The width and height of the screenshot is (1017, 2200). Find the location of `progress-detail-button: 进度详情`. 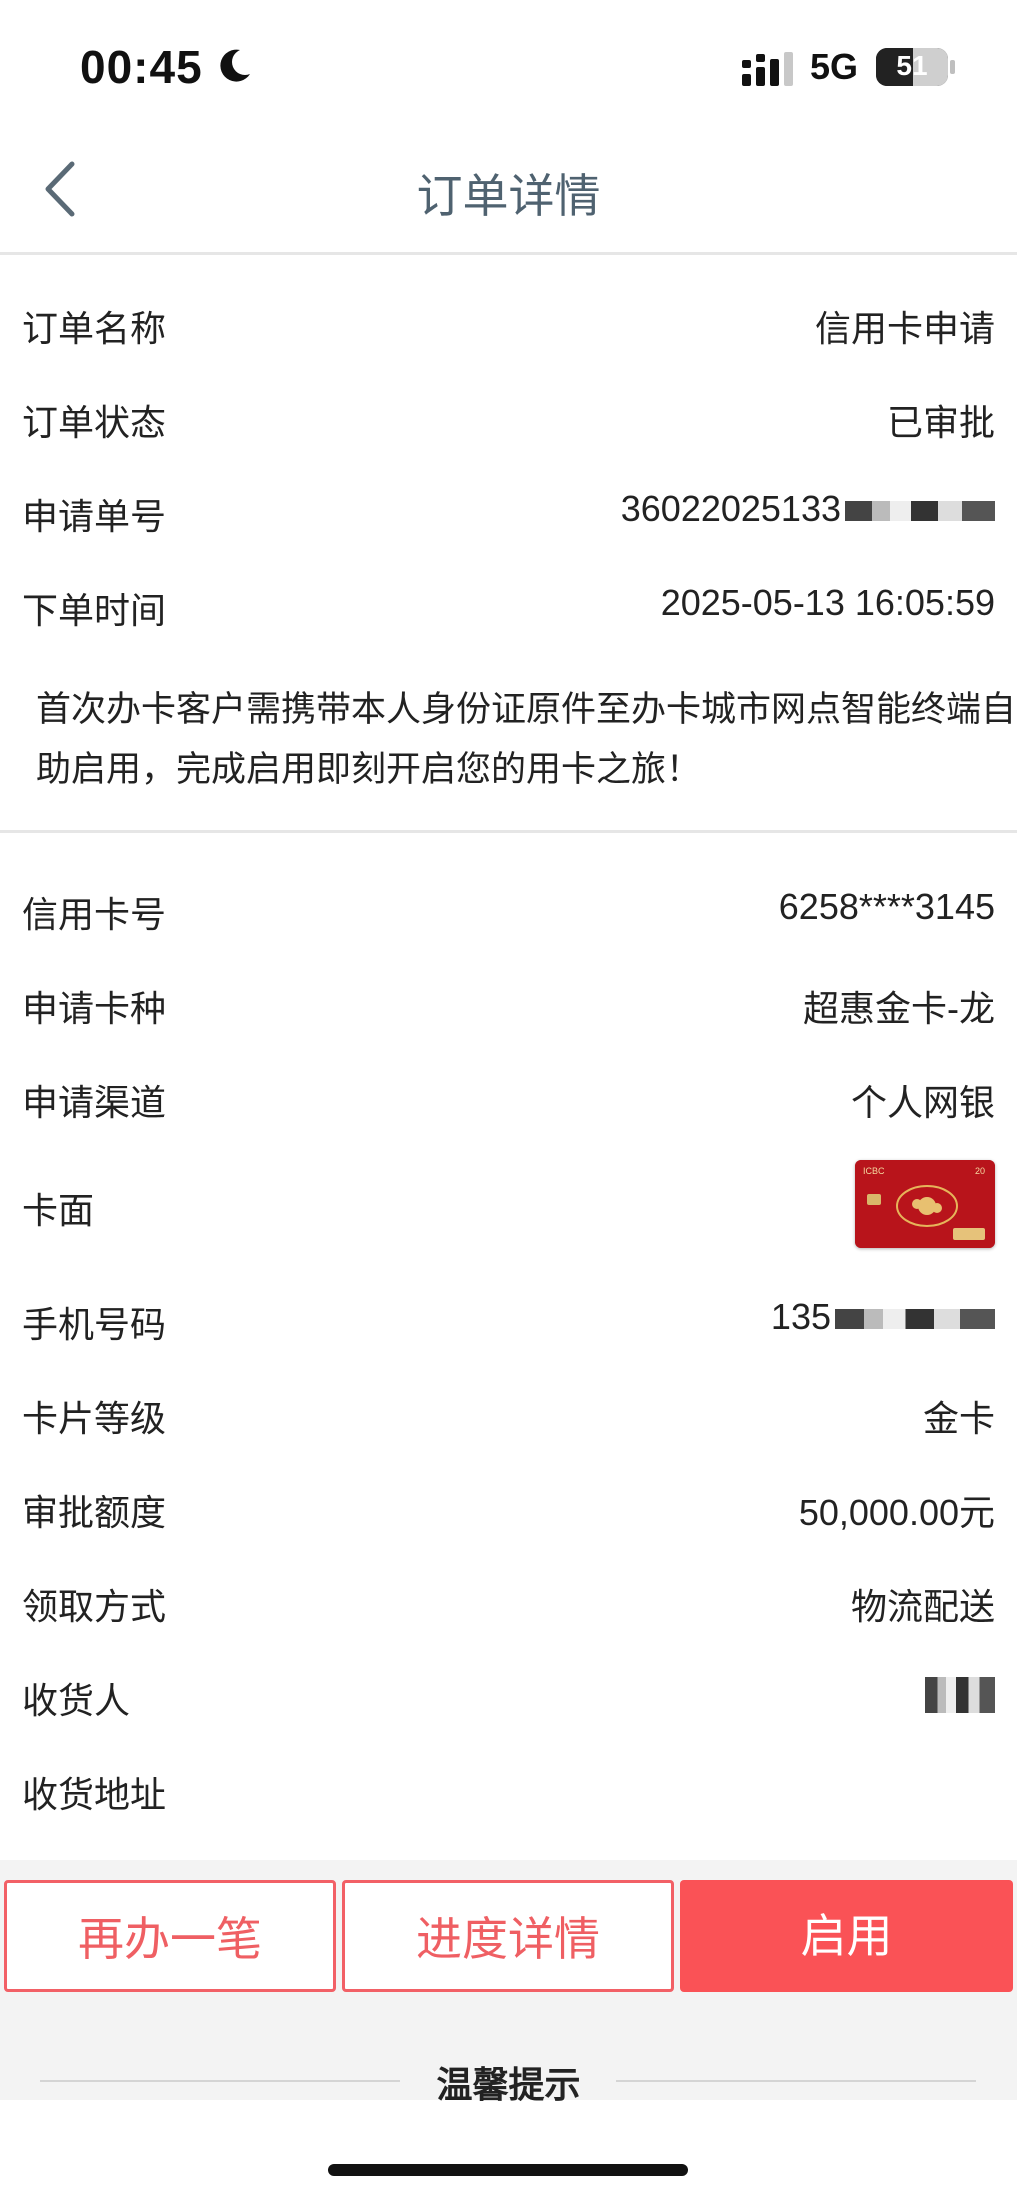

progress-detail-button: 进度详情 is located at coordinates (508, 1936).